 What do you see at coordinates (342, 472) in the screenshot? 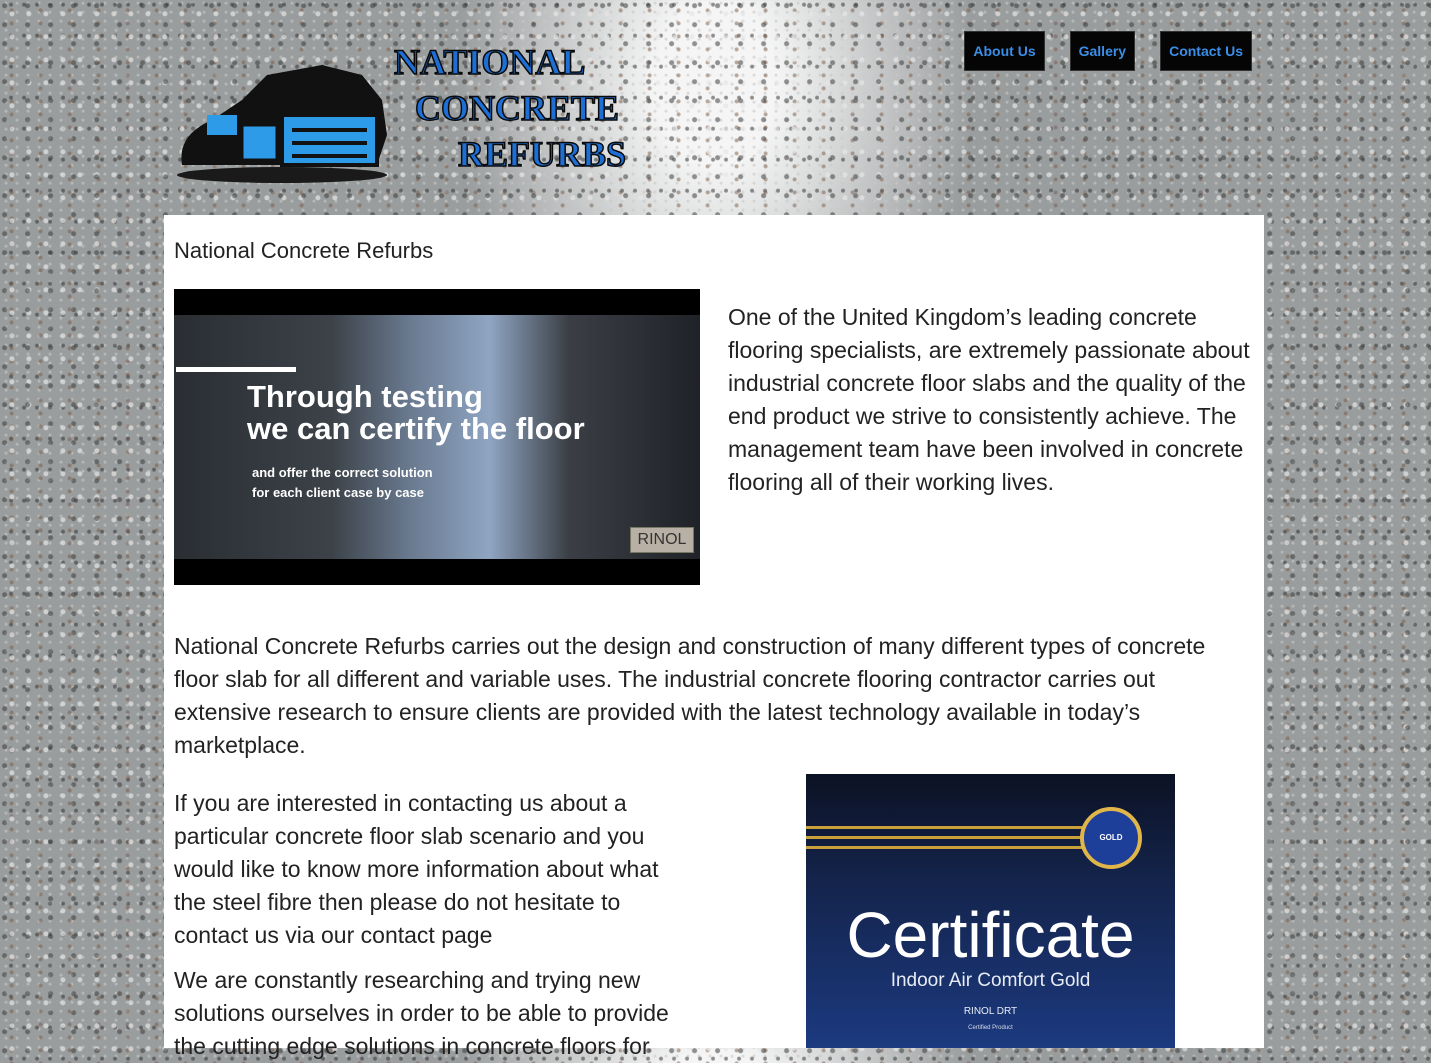
I see `video-subtitle-line1: and offer the correct solution` at bounding box center [342, 472].